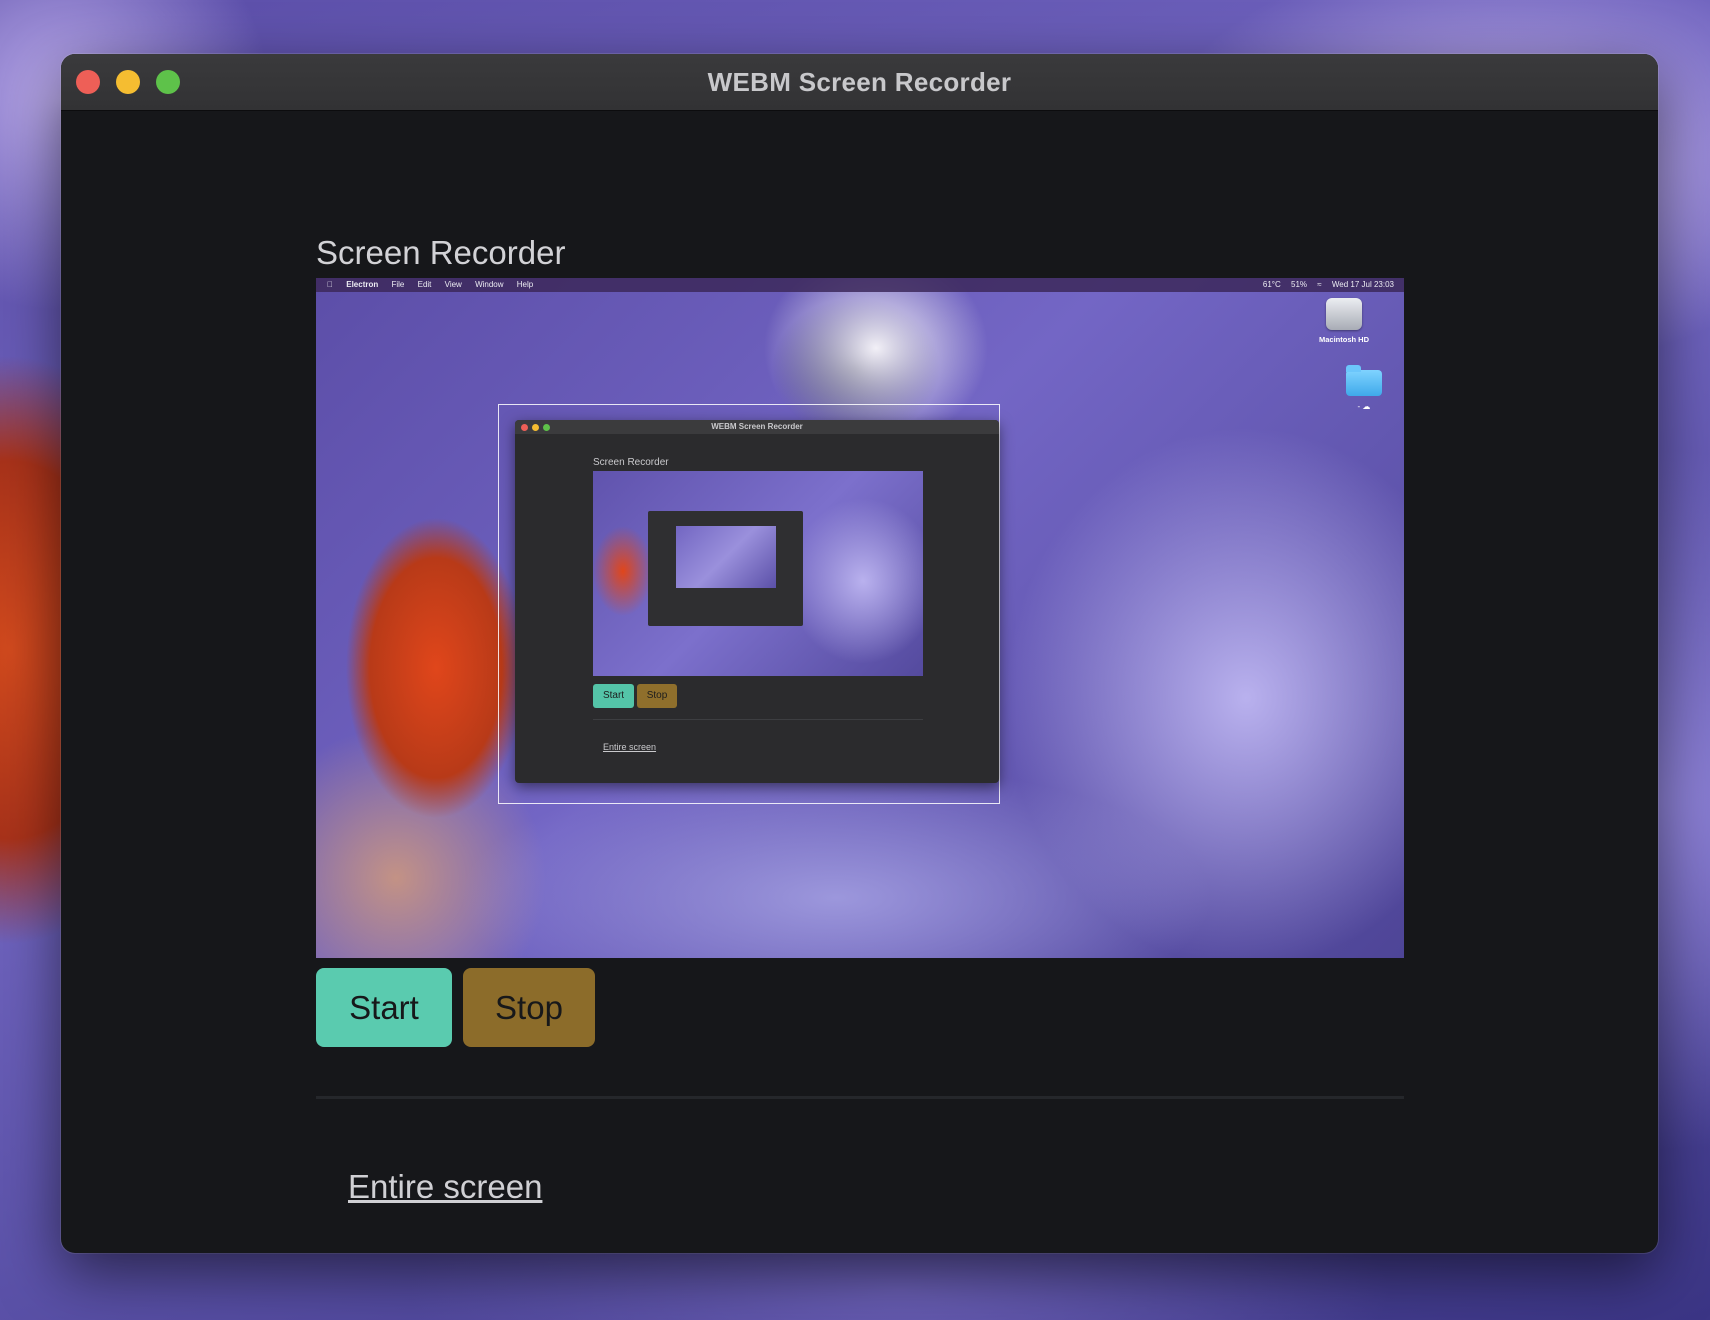 The height and width of the screenshot is (1320, 1710). What do you see at coordinates (657, 696) in the screenshot?
I see `nested-stop-button: Stop` at bounding box center [657, 696].